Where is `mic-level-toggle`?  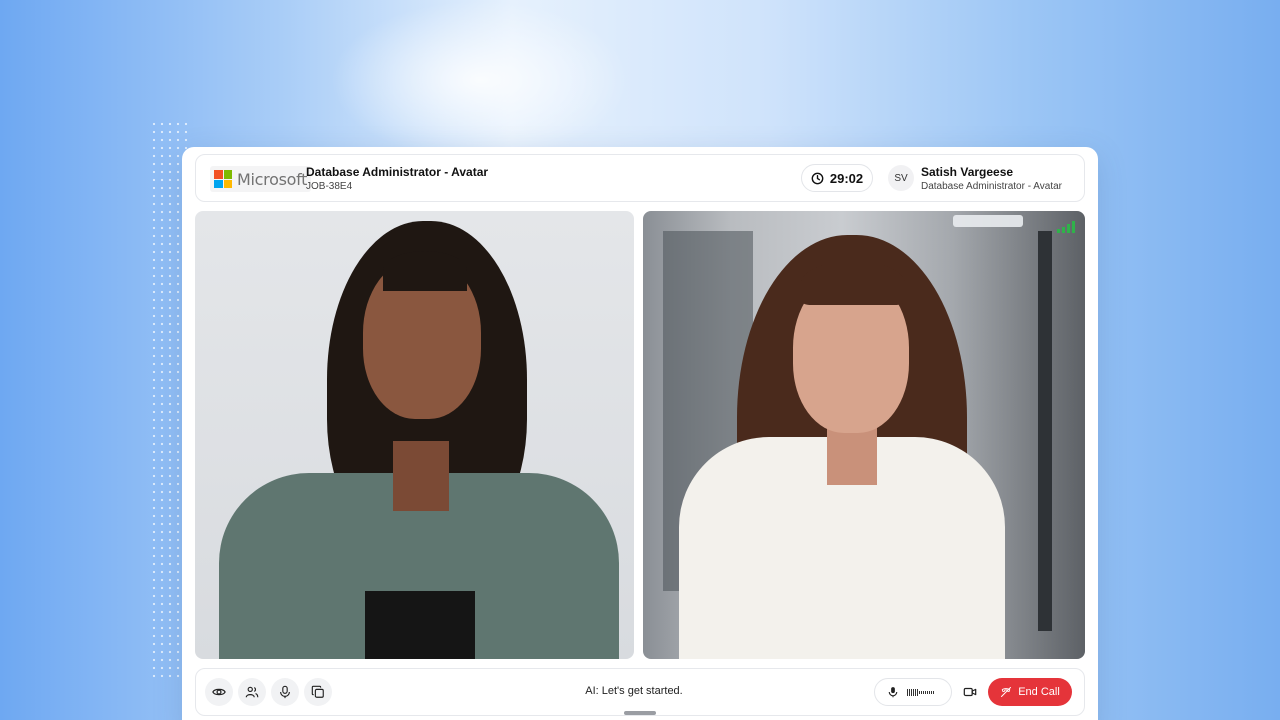 mic-level-toggle is located at coordinates (913, 692).